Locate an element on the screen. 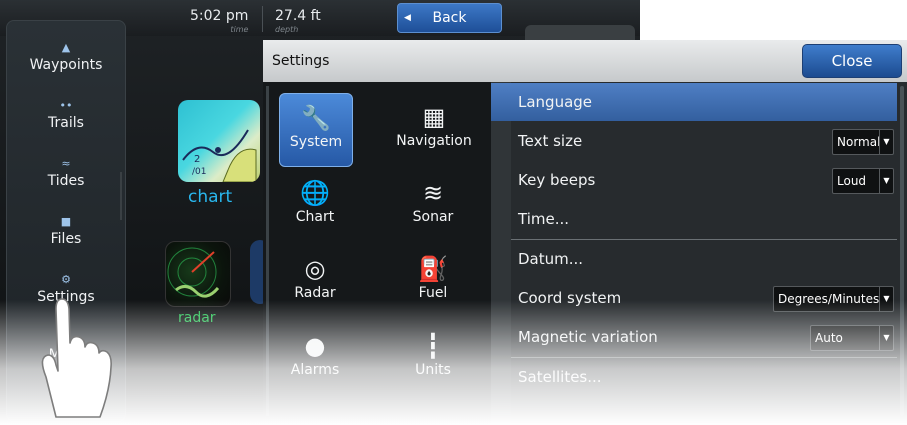 The height and width of the screenshot is (425, 907). key-beeps-dropdown: Loud ▼ is located at coordinates (863, 181).